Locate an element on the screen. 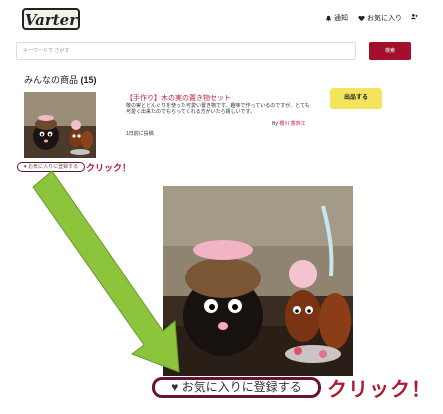 This screenshot has width=443, height=414. add-favorite-label-large: お気に入りに登録する is located at coordinates (241, 387).